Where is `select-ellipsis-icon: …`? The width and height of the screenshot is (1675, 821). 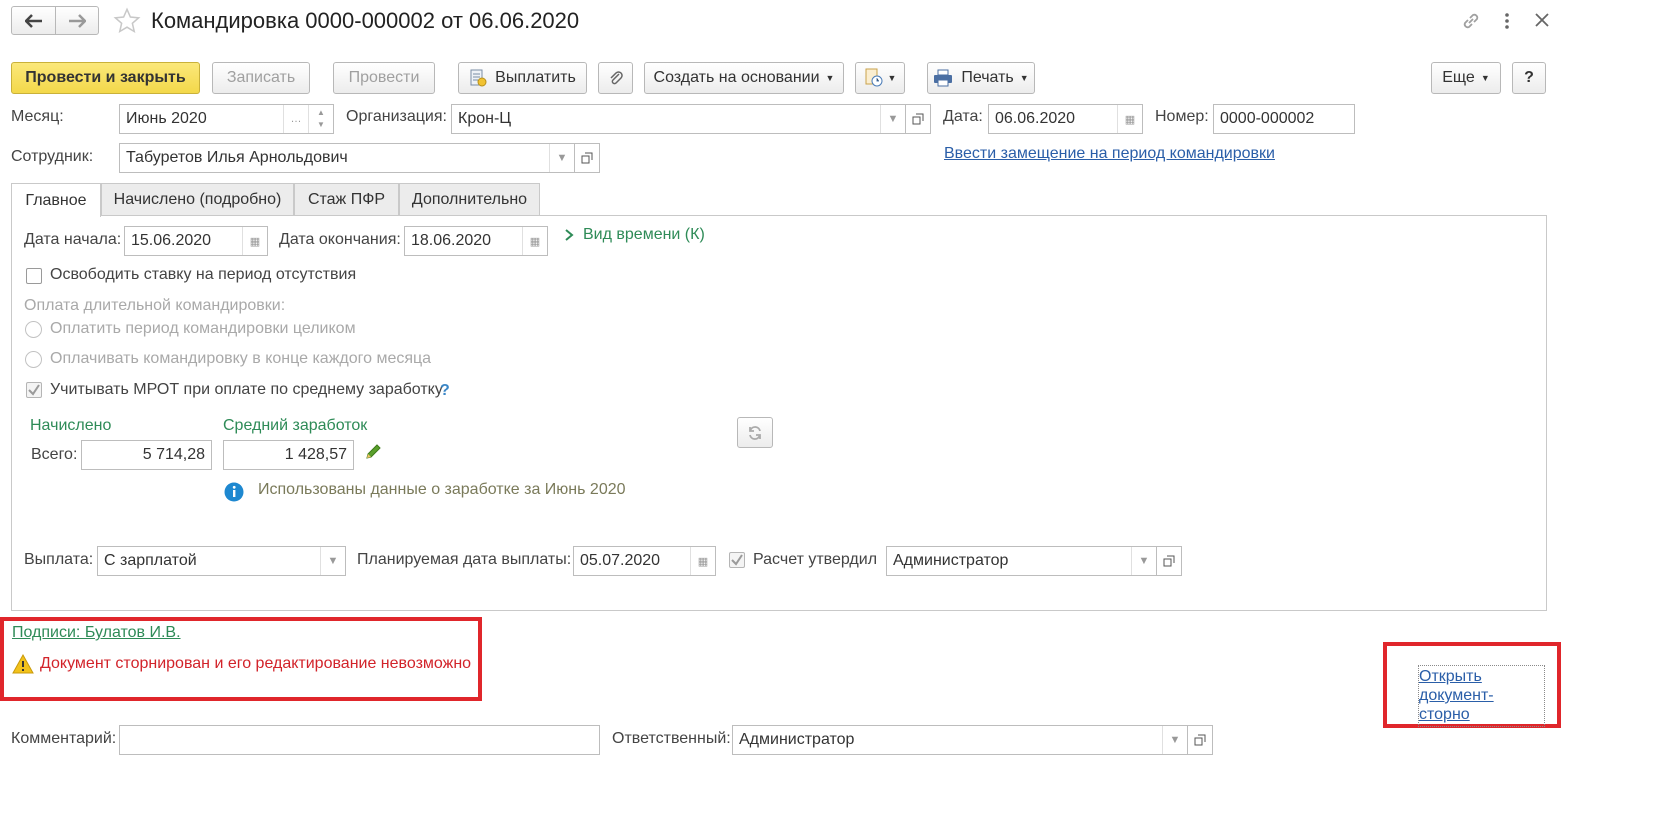 select-ellipsis-icon: … is located at coordinates (295, 119).